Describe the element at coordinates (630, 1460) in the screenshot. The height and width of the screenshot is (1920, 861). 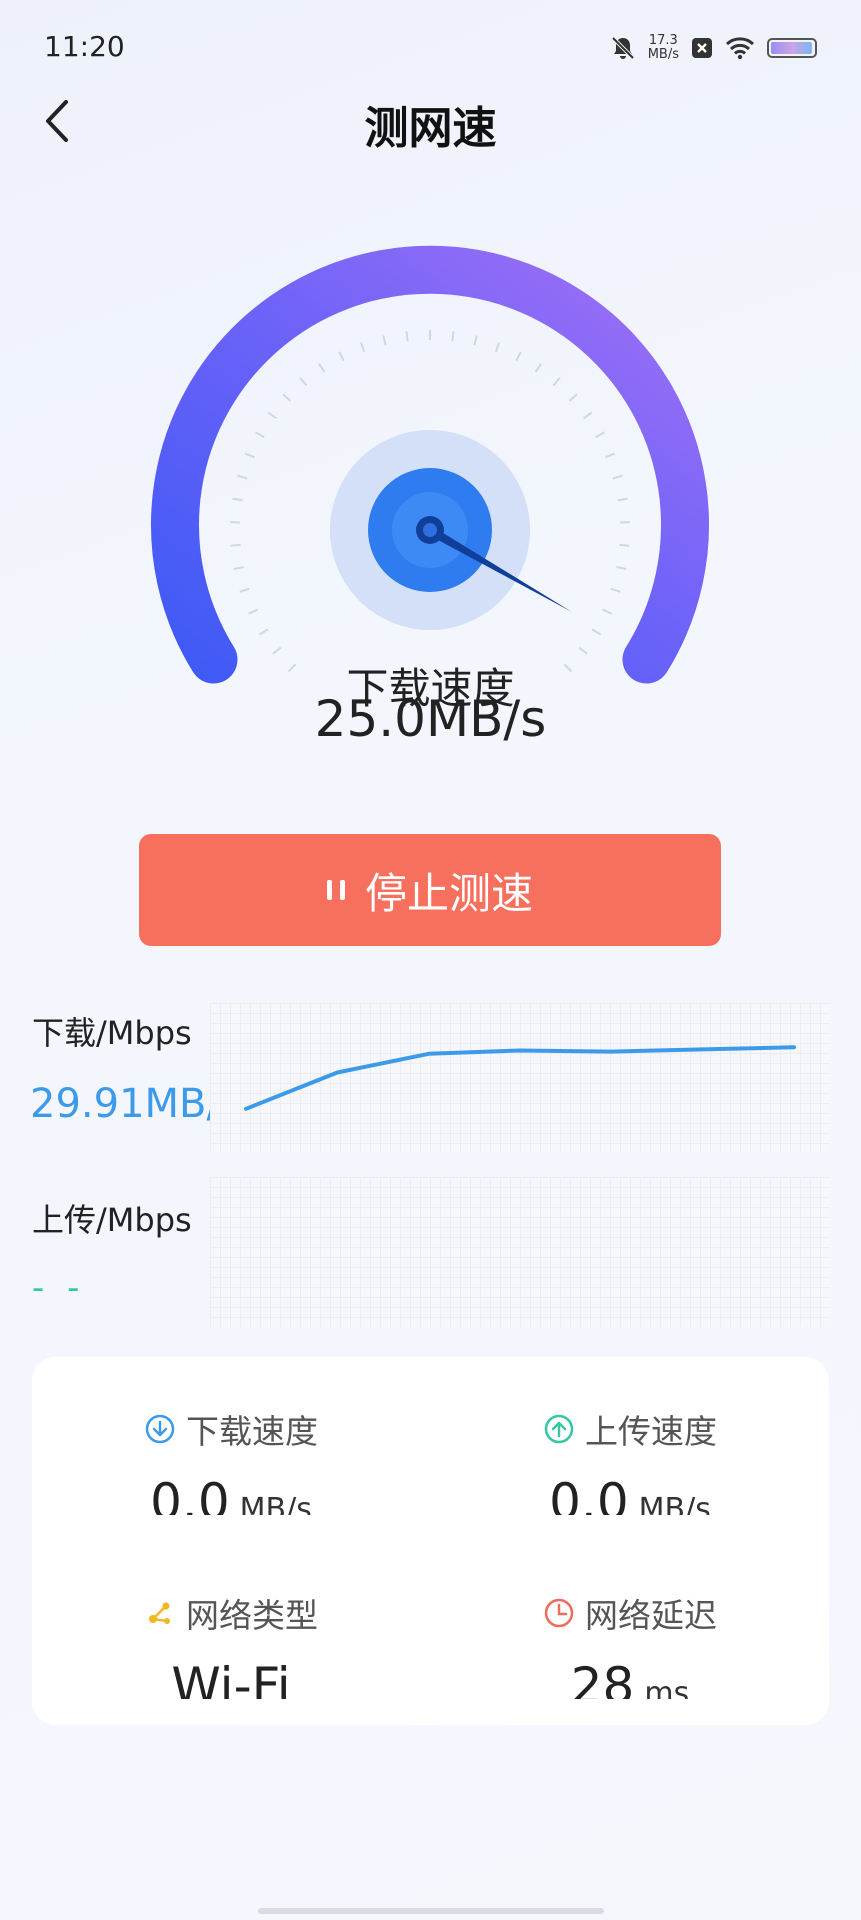
I see `stat-upload: 上传速度 0.0 MB/s` at that location.